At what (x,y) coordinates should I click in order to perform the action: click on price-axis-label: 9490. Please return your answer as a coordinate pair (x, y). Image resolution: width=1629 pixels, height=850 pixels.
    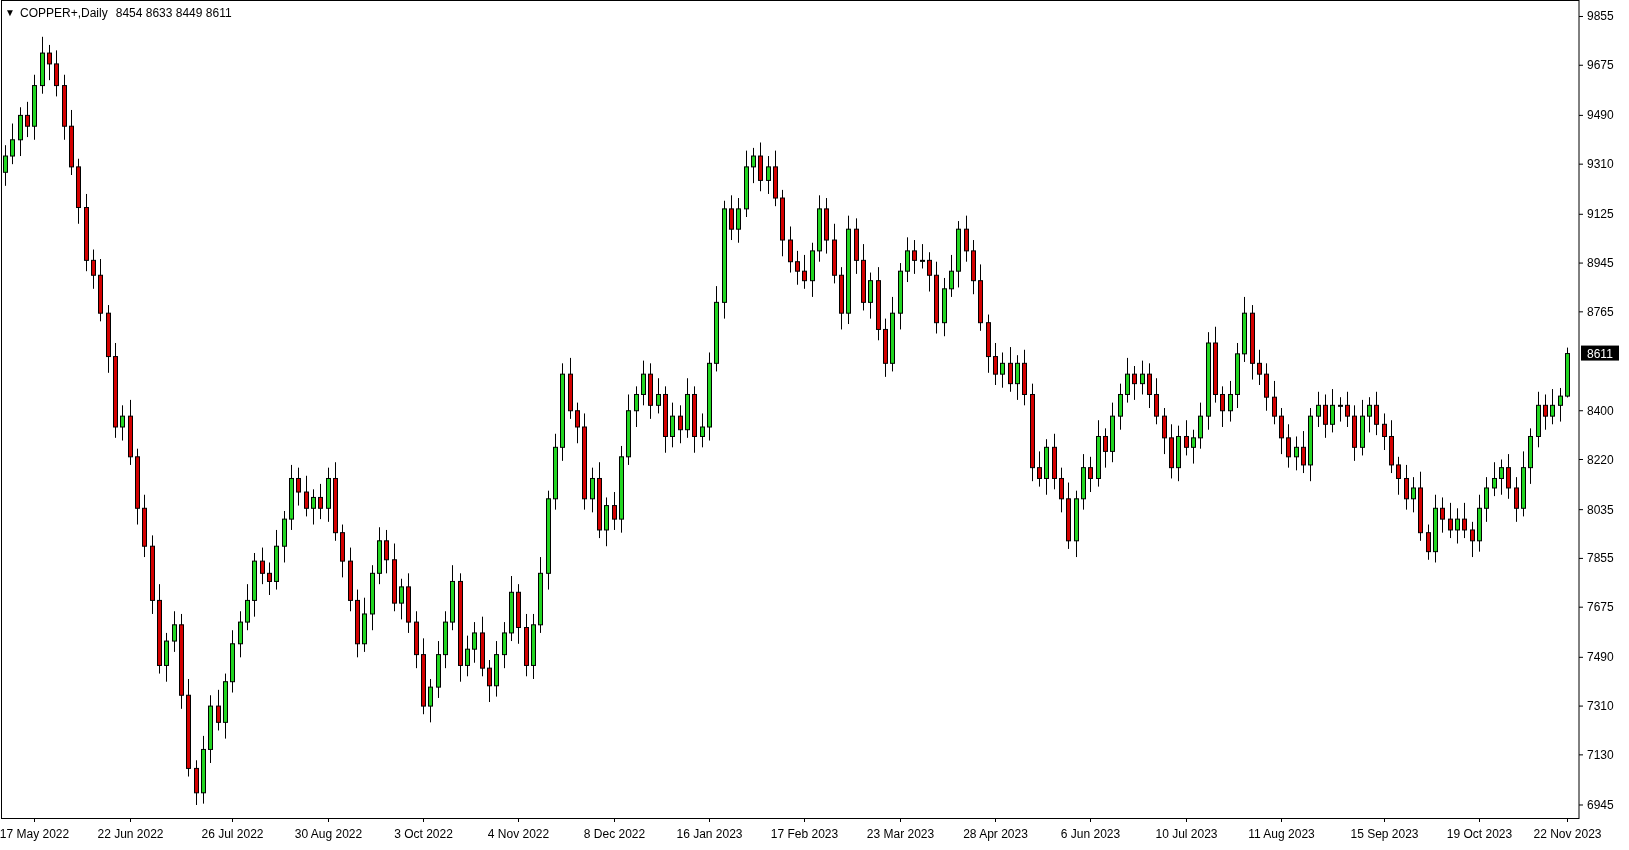
    Looking at the image, I should click on (1600, 115).